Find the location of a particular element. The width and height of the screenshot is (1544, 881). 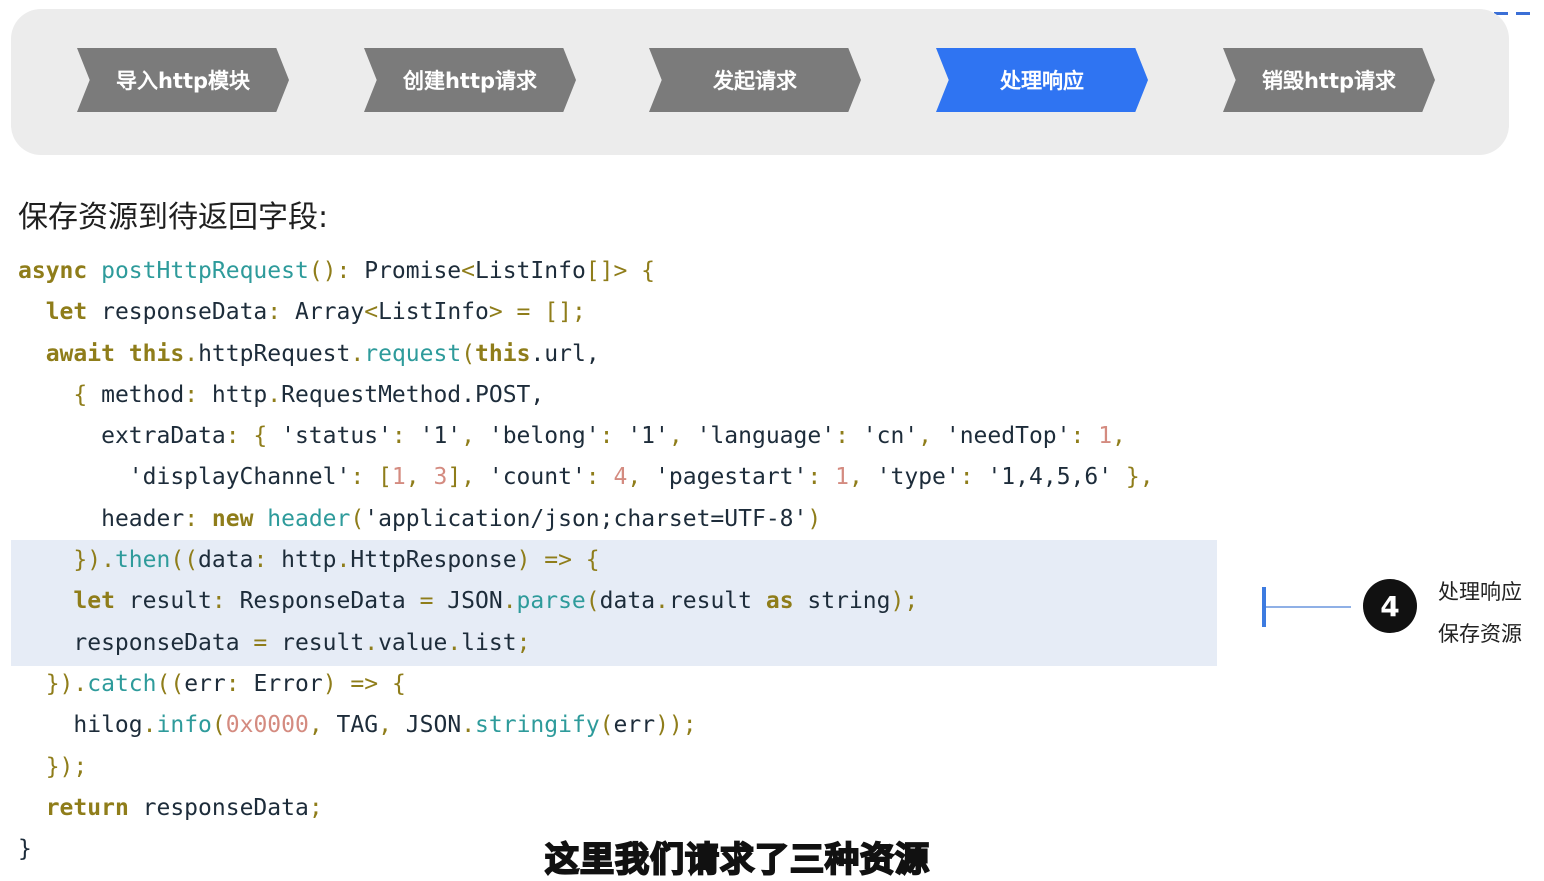

annotation-subtitle: 保存资源 is located at coordinates (1480, 634).